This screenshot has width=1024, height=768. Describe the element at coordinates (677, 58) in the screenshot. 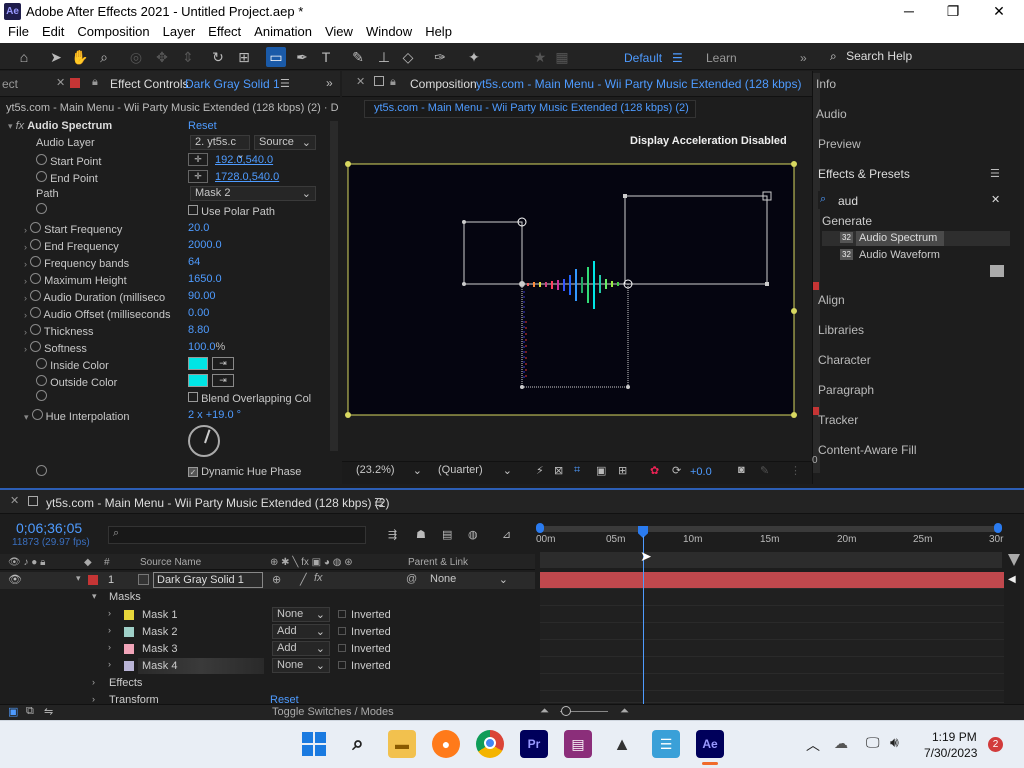

I see `workspace-menu-icon: ☰` at that location.